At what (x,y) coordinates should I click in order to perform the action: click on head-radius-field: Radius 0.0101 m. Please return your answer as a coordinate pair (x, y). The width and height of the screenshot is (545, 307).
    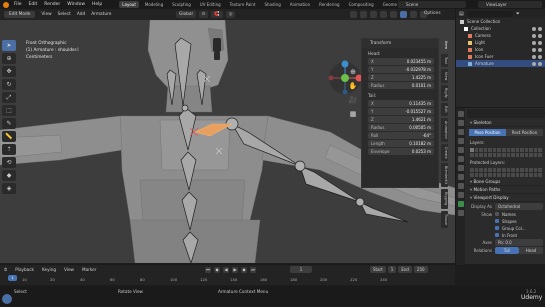
    Looking at the image, I should click on (401, 85).